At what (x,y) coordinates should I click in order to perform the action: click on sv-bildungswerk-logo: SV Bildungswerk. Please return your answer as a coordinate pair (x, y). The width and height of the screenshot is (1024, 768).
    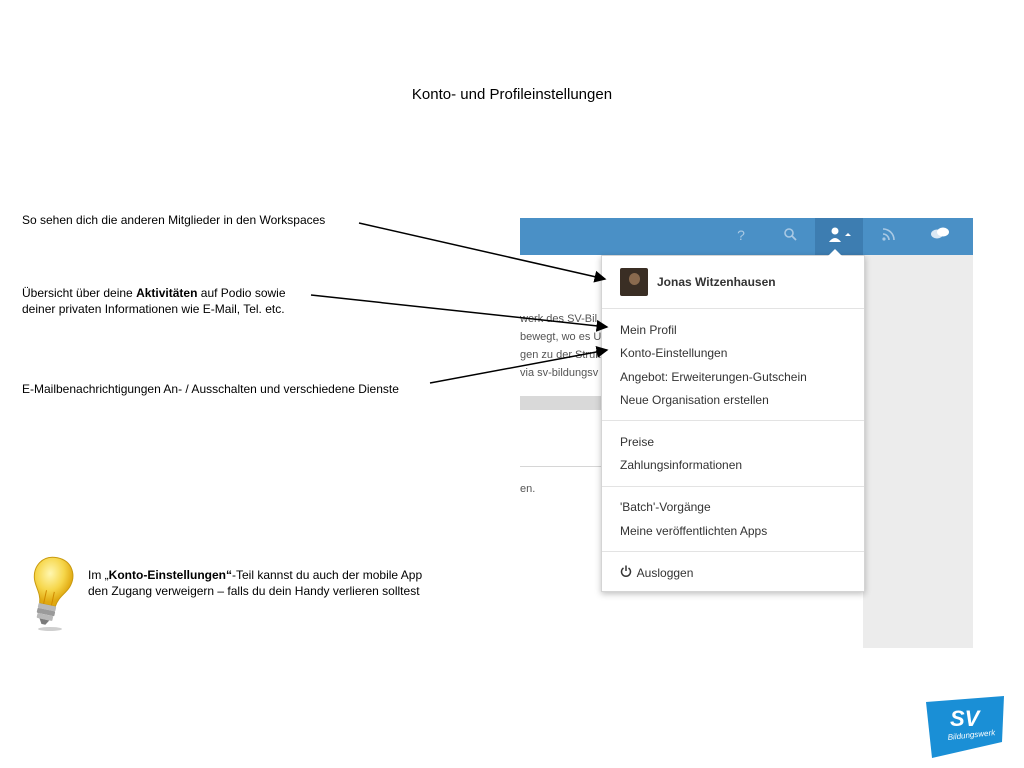
    Looking at the image, I should click on (965, 727).